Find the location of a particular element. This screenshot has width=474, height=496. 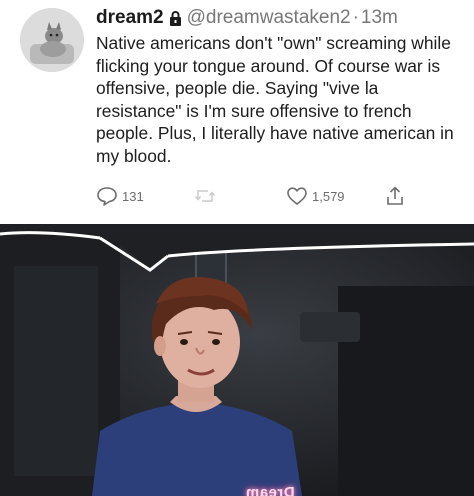

retweet-button is located at coordinates (205, 196).